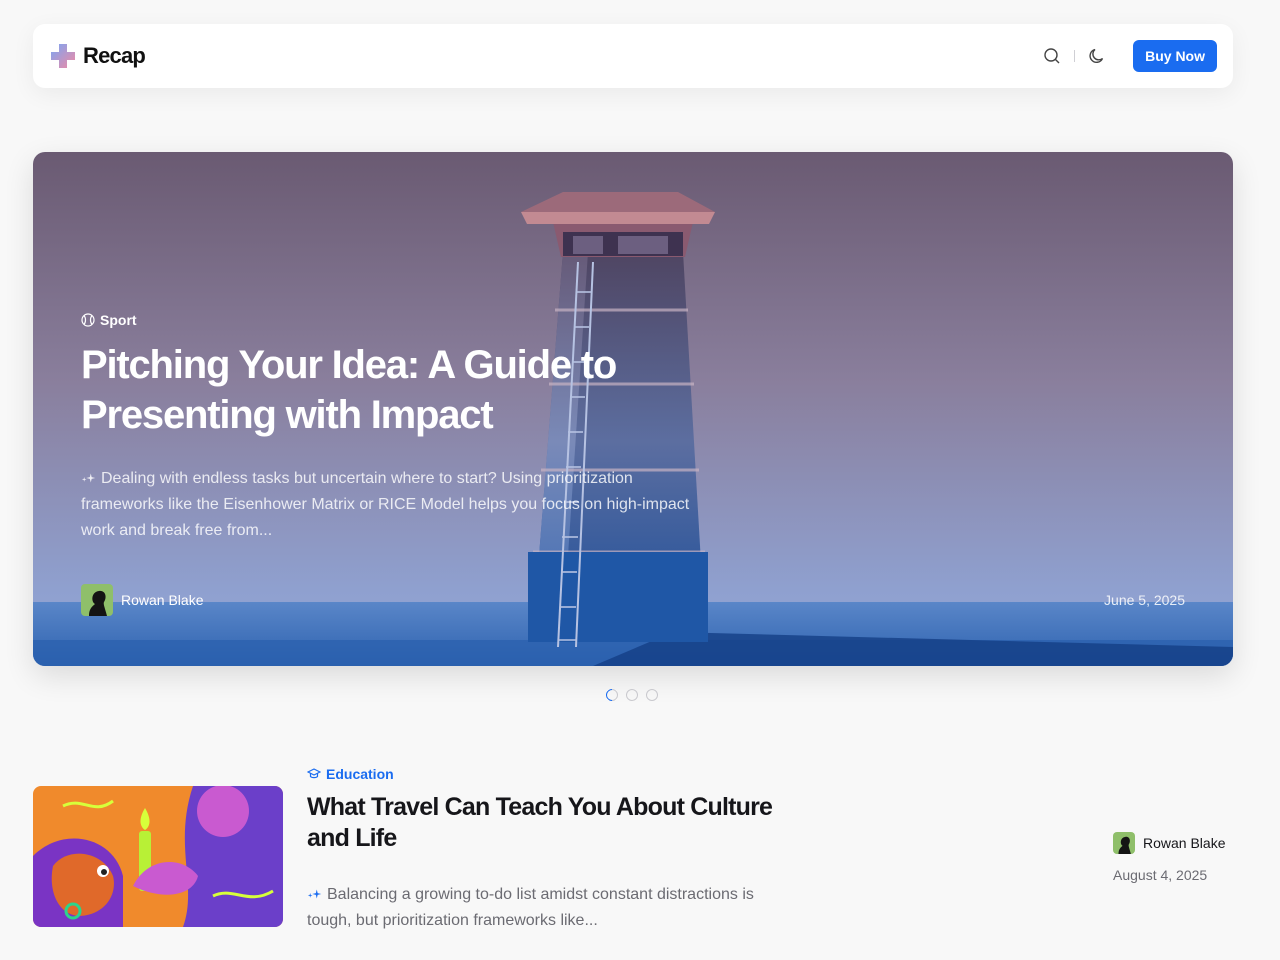 This screenshot has width=1280, height=960. I want to click on post-meta: Rowan Blake August 4, 2025, so click(1169, 857).